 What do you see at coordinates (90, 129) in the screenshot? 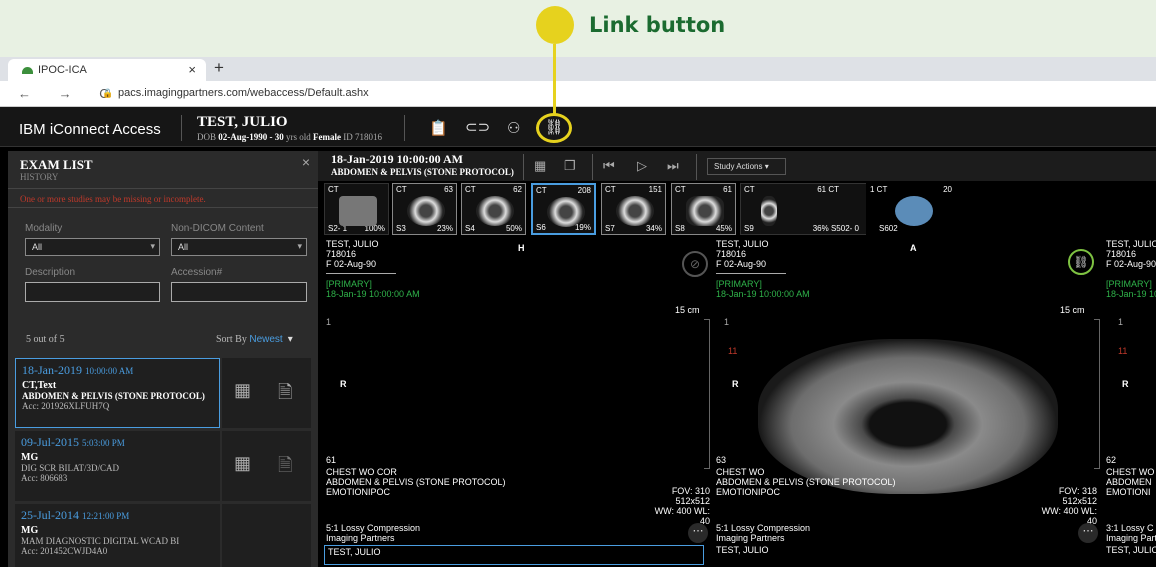
I see `app-brand: IBM iConnect Access` at bounding box center [90, 129].